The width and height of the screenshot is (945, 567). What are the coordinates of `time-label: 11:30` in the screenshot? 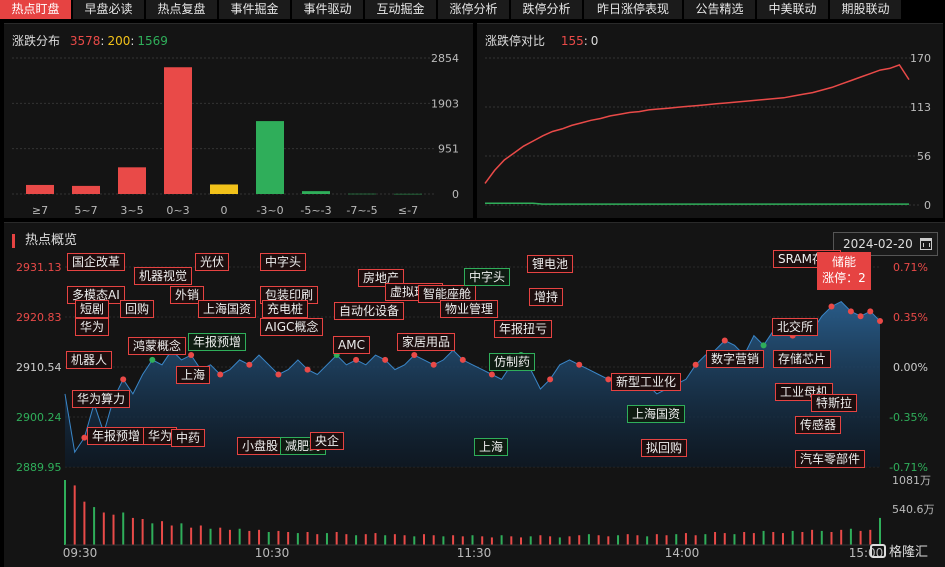 It's located at (474, 553).